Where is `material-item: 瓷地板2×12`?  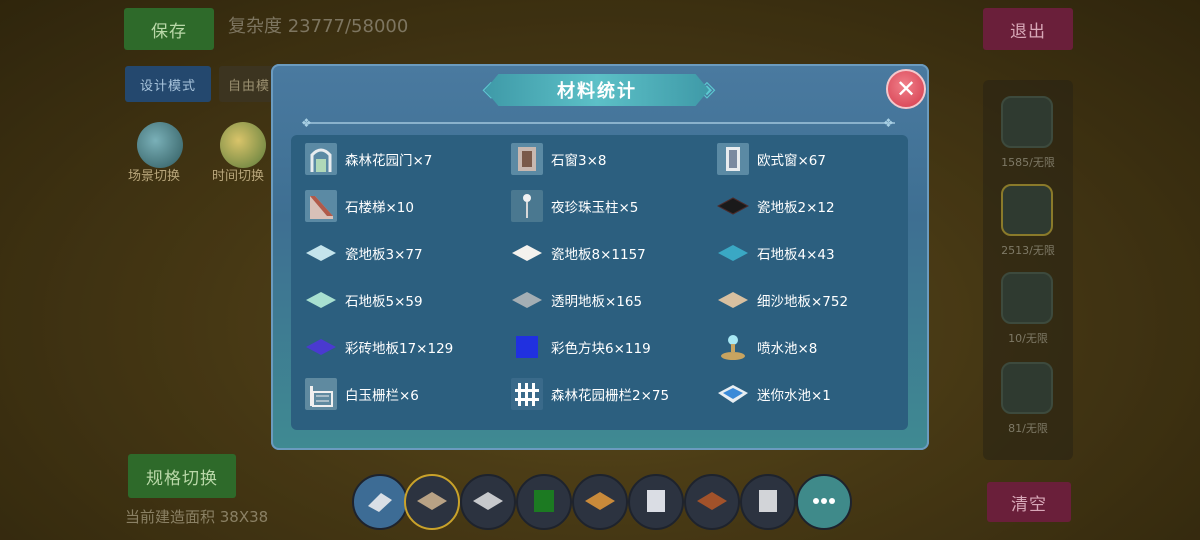
material-item: 瓷地板2×12 is located at coordinates (817, 206).